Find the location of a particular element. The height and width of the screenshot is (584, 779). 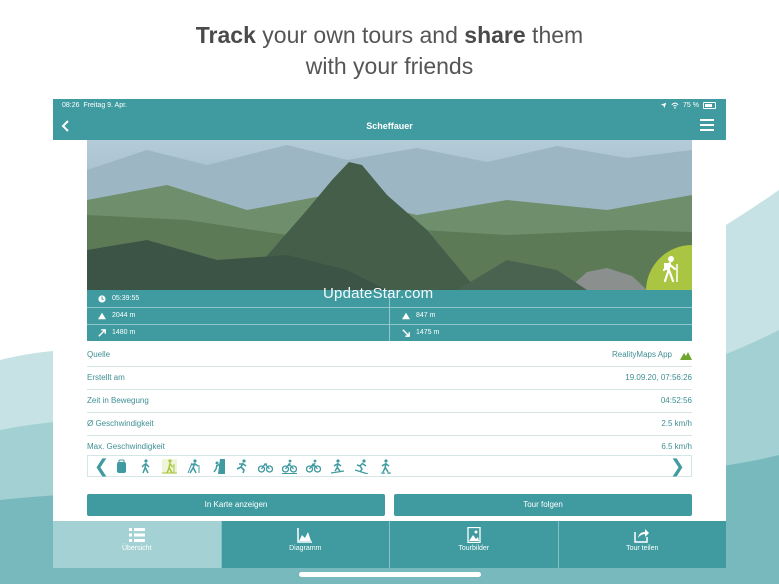

wifi-icon is located at coordinates (675, 105).